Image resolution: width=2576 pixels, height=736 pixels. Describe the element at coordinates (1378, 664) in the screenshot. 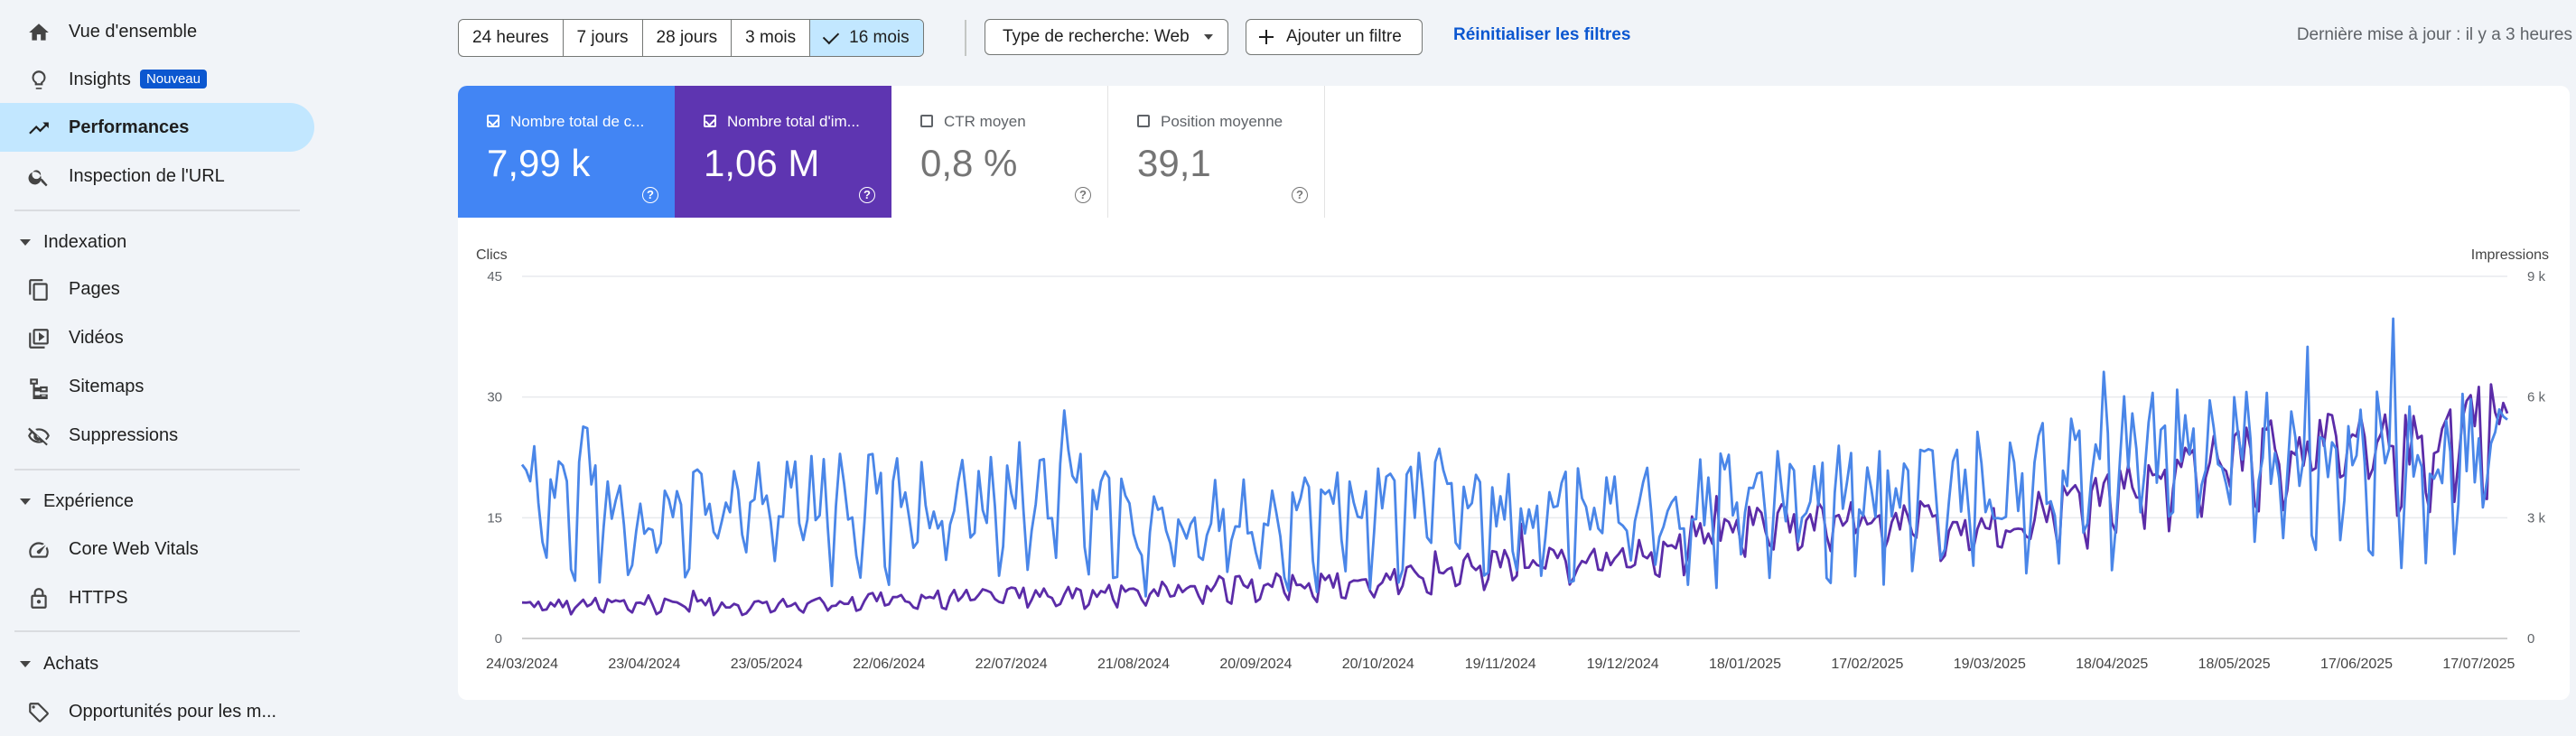

I see `x-tick-label: 20/10/2024` at that location.